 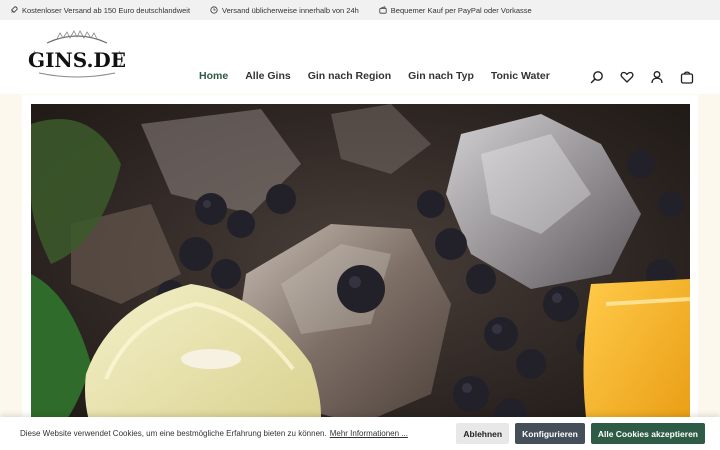 What do you see at coordinates (383, 10) in the screenshot?
I see `wallet-icon` at bounding box center [383, 10].